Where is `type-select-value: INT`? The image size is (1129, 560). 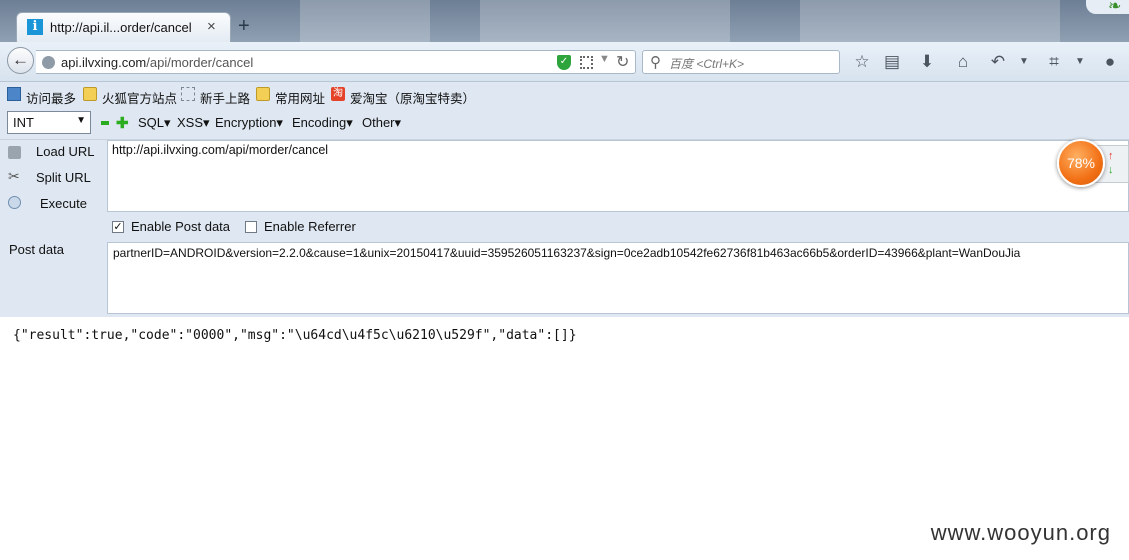 type-select-value: INT is located at coordinates (23, 122).